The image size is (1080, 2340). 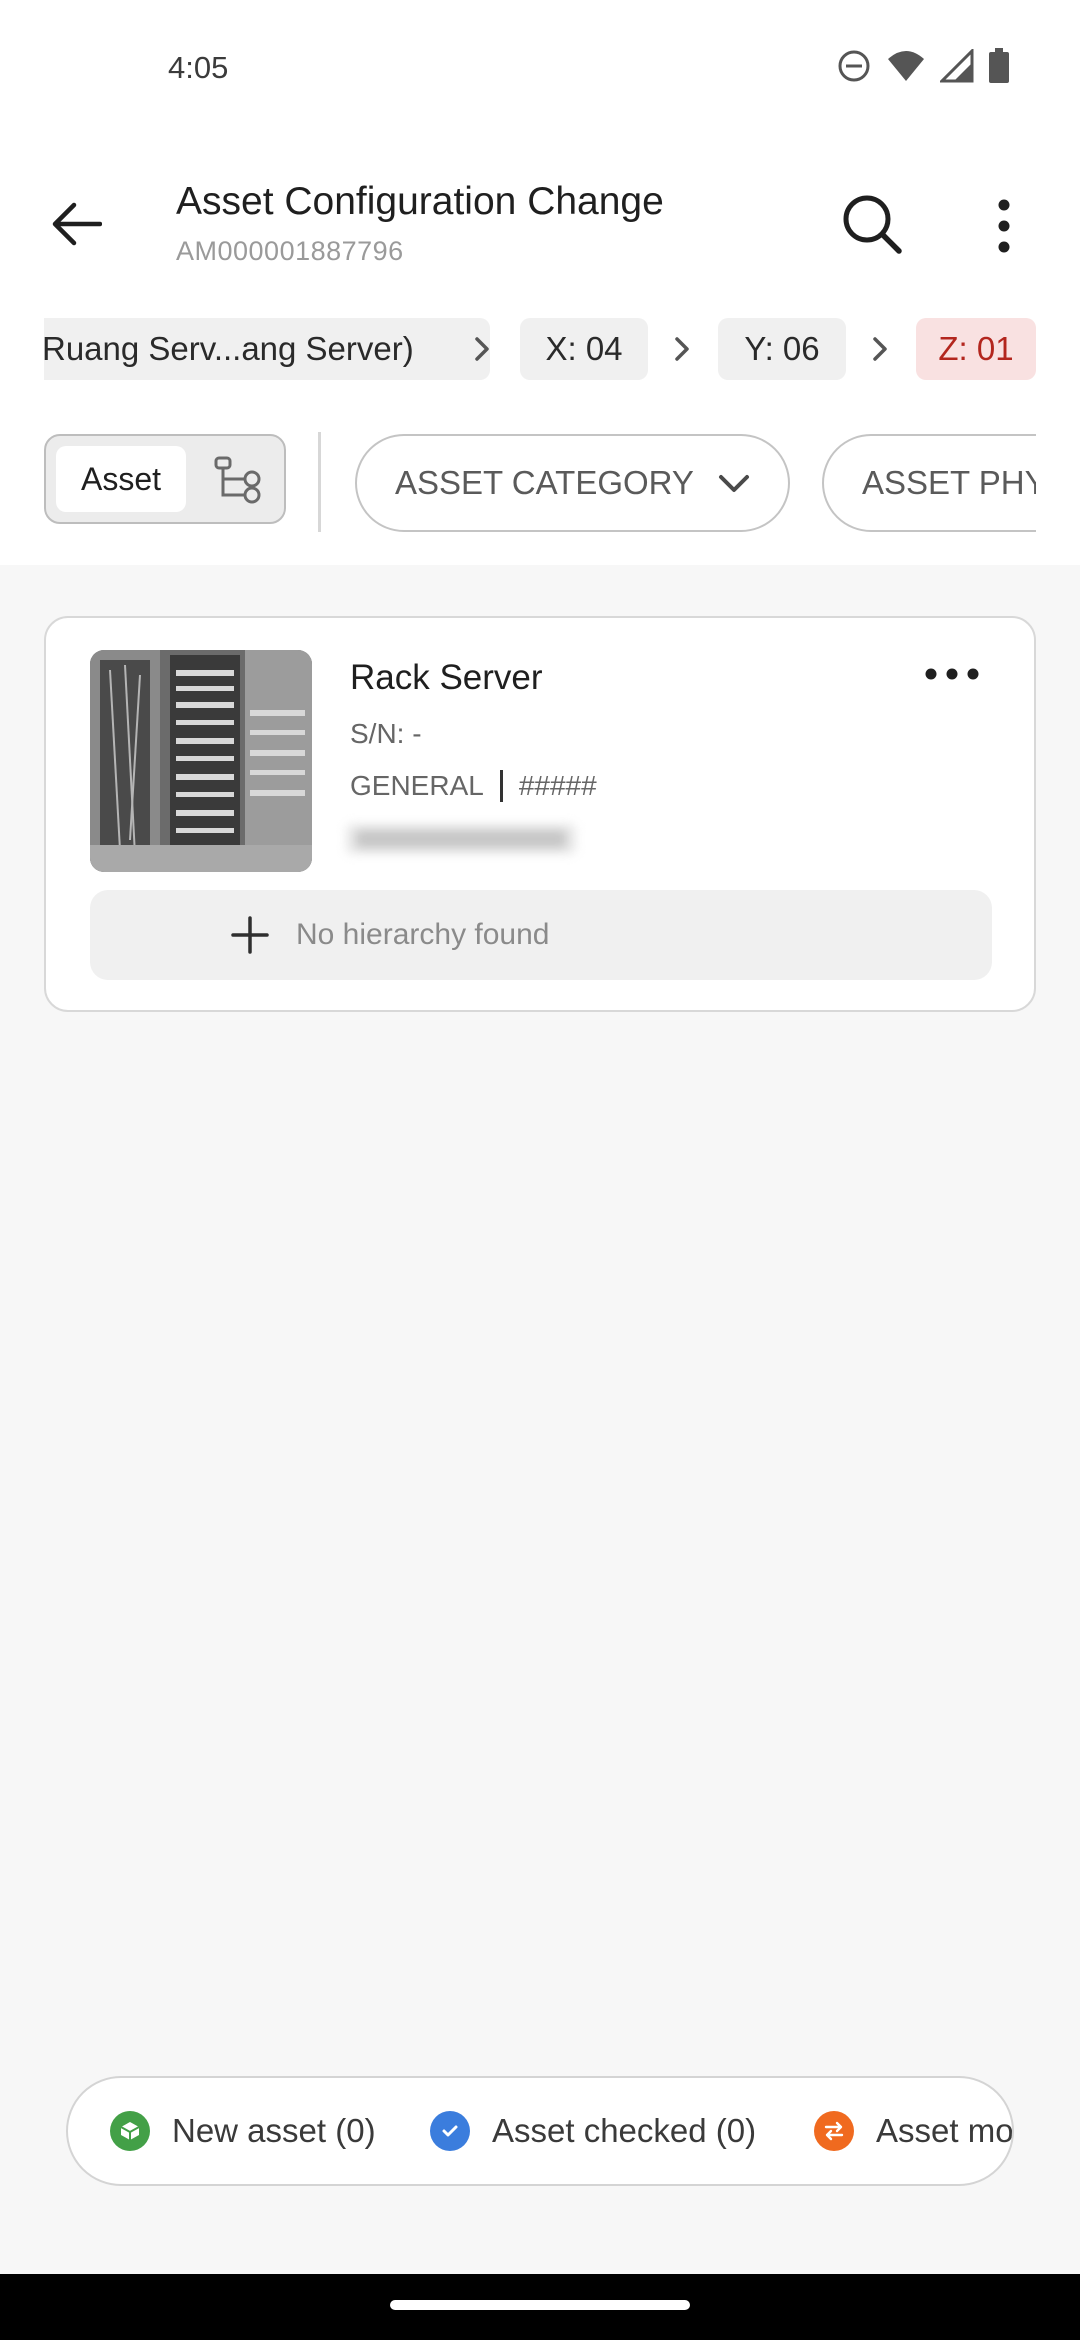 I want to click on check-badge-icon, so click(x=450, y=2131).